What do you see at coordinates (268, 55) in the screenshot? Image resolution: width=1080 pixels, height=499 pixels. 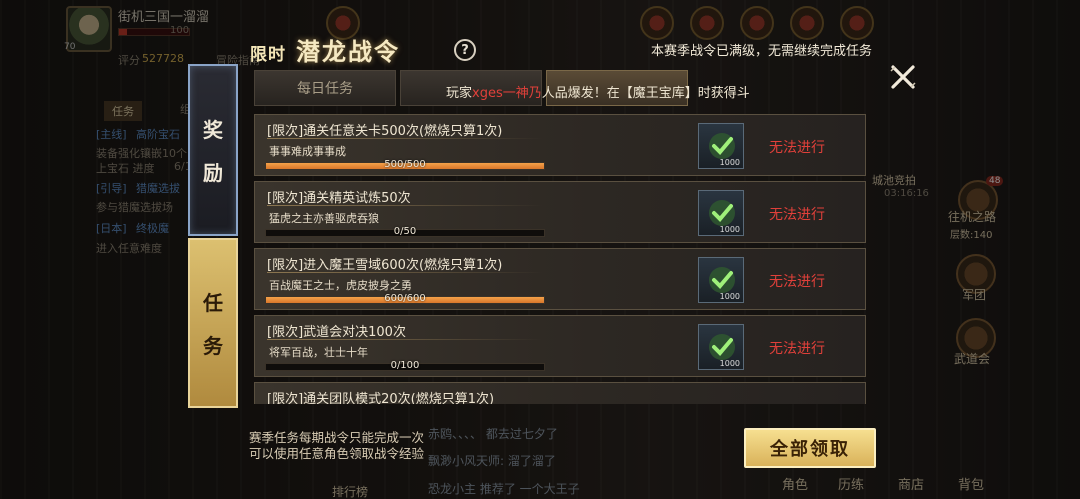 I see `title-limited: 限时` at bounding box center [268, 55].